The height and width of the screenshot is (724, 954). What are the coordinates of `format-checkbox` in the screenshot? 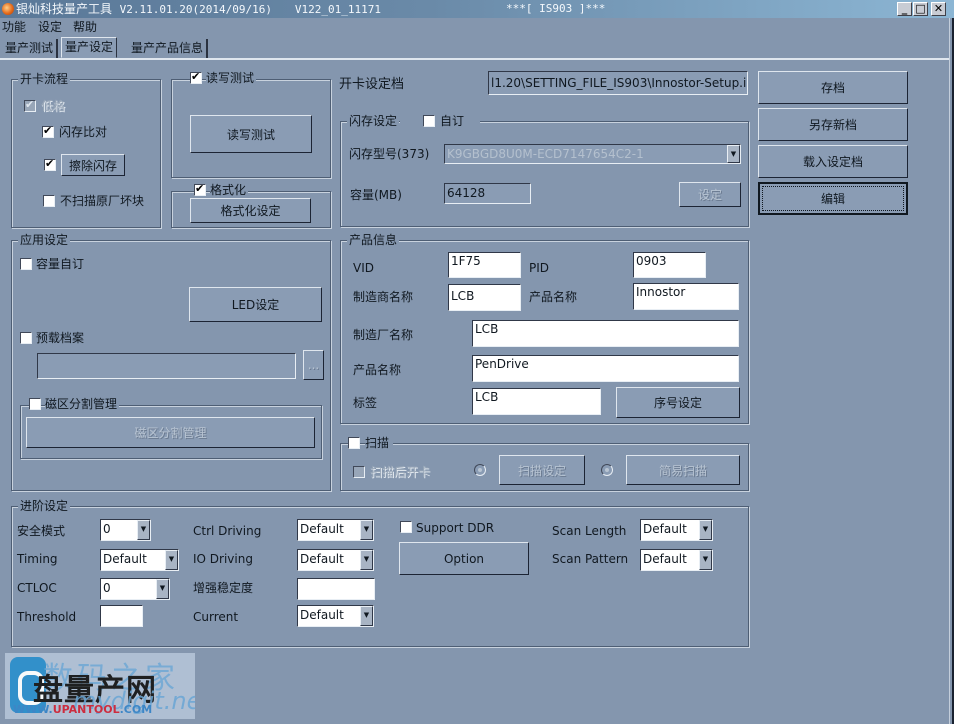 It's located at (200, 189).